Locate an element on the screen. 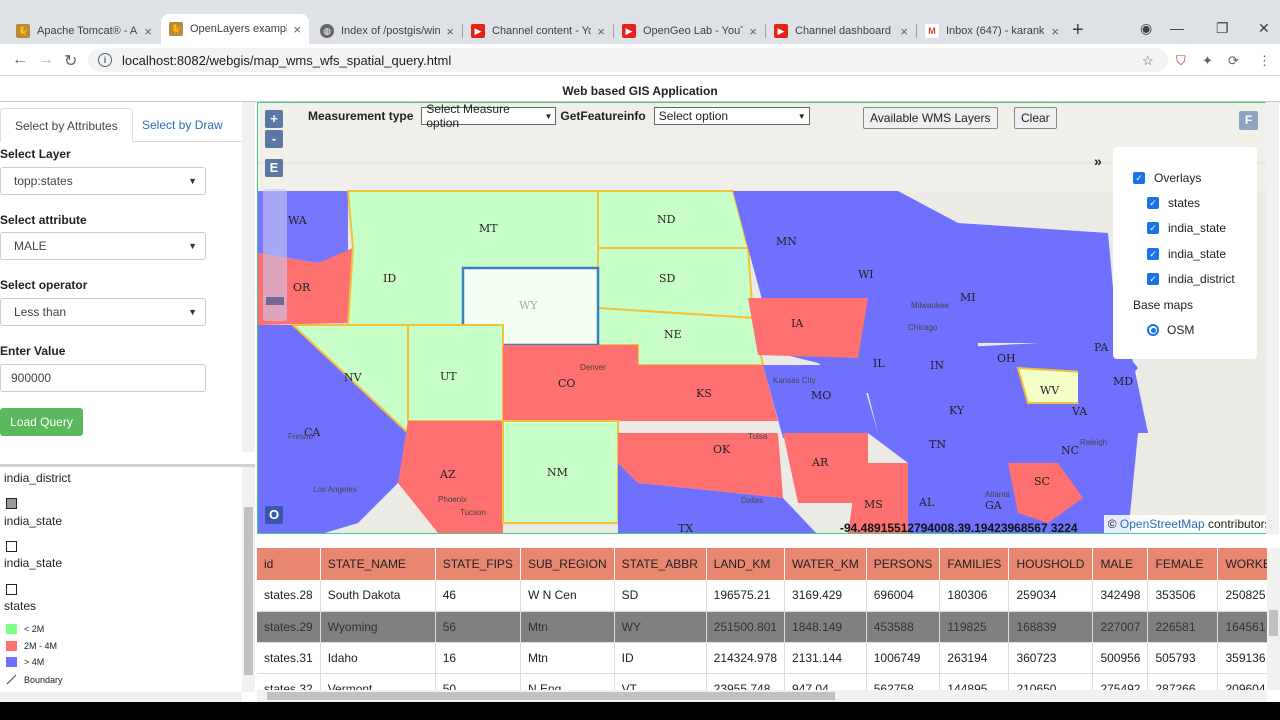 The image size is (1280, 720). column-header: HOUSHOLD is located at coordinates (1051, 564).